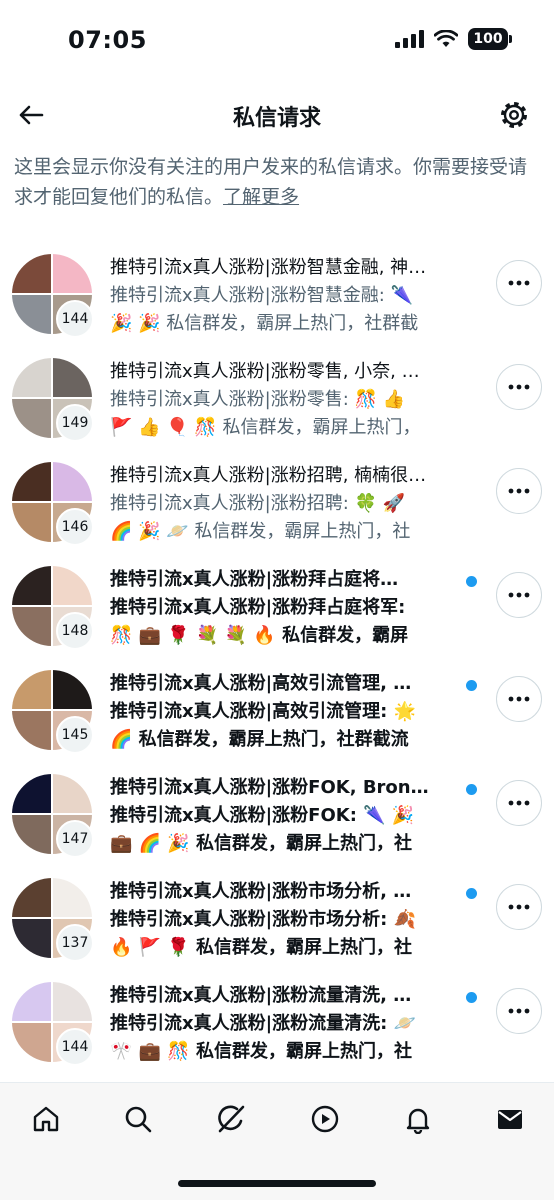  What do you see at coordinates (409, 39) in the screenshot?
I see `cellular-signal-icon` at bounding box center [409, 39].